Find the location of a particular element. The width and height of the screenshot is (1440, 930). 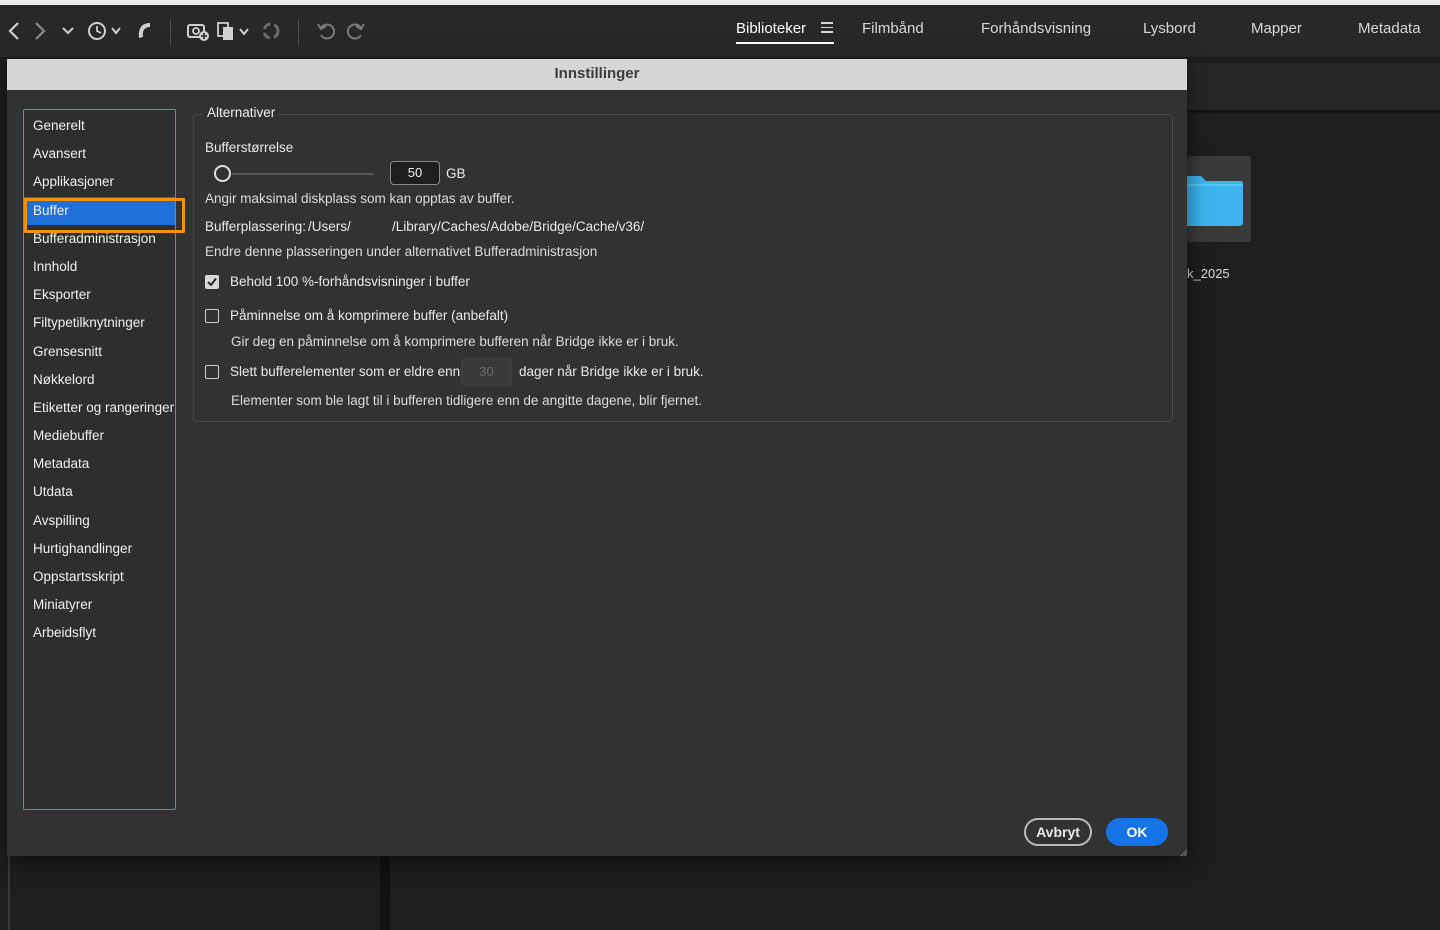

tab-filmband: Filmbånd is located at coordinates (893, 28).